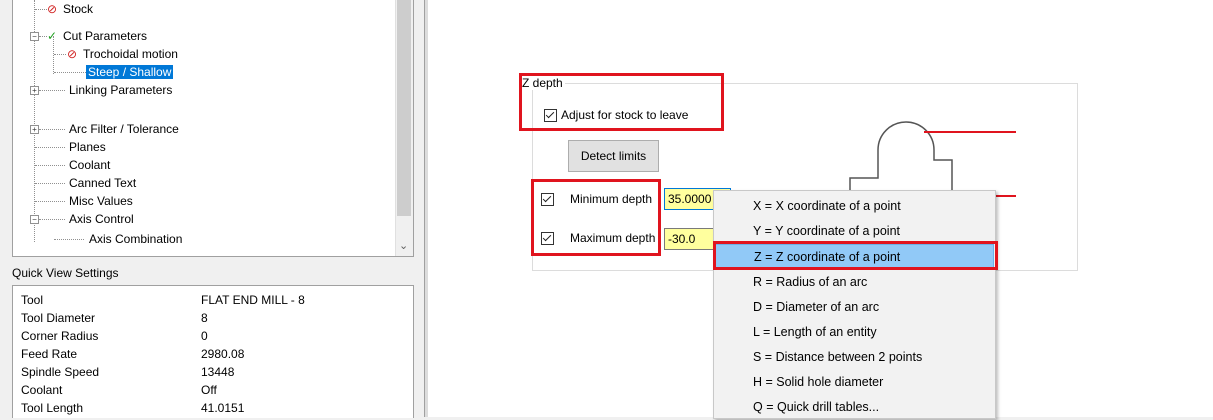 This screenshot has height=420, width=1213. What do you see at coordinates (101, 201) in the screenshot?
I see `tree-item-misc-values: Misc Values` at bounding box center [101, 201].